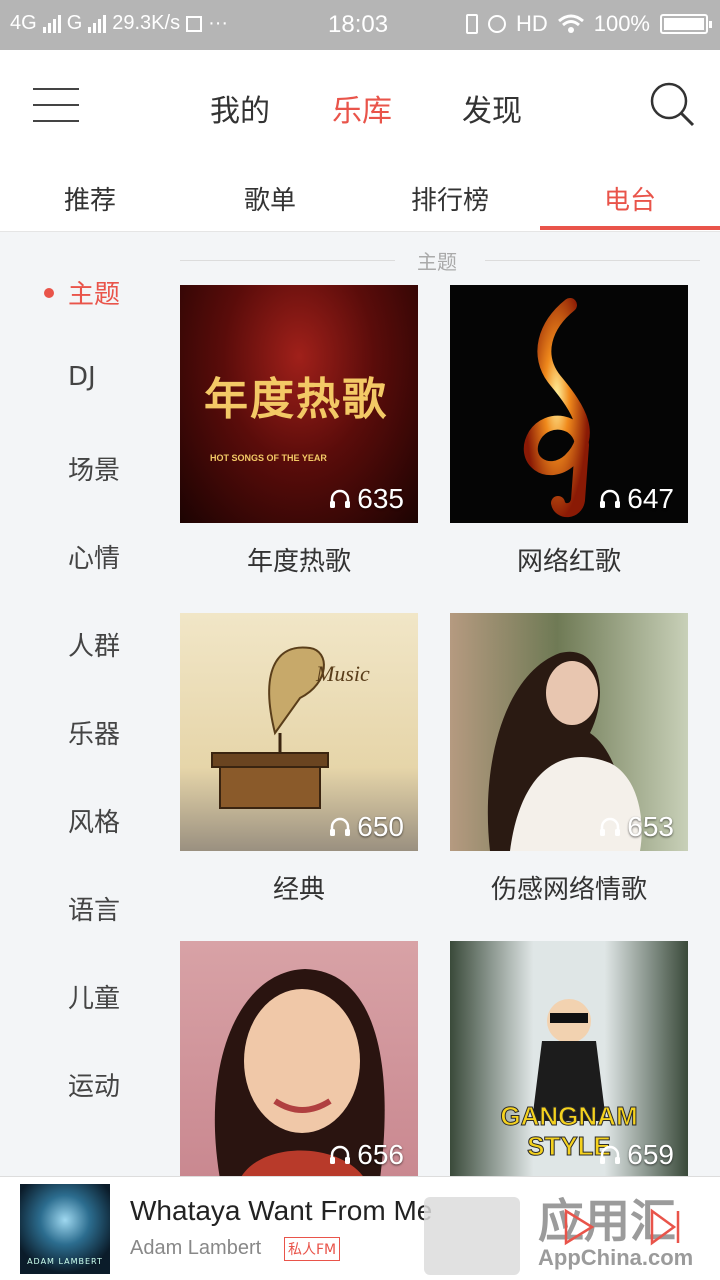  What do you see at coordinates (218, 23) in the screenshot?
I see `more-icon: ···` at bounding box center [218, 23].